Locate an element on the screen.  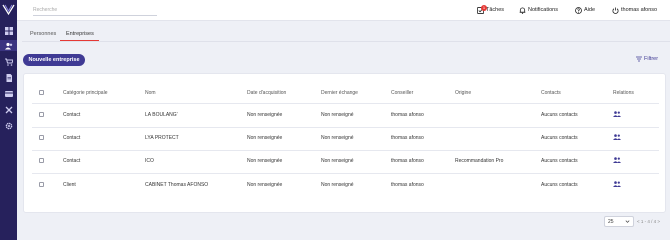
filter-button: Filtrer is located at coordinates (647, 59).